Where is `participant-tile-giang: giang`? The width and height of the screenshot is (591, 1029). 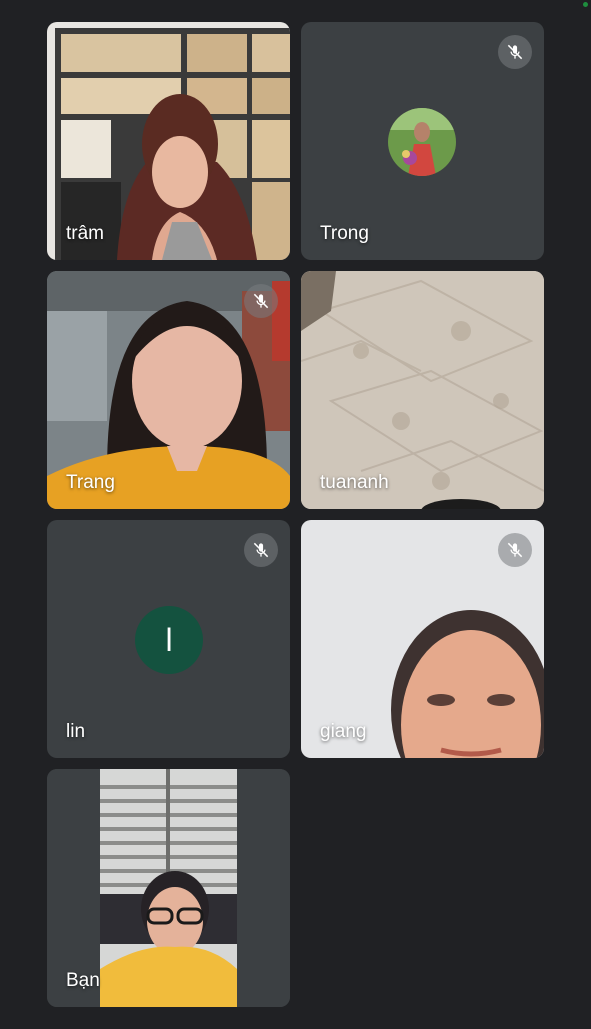
participant-tile-giang: giang is located at coordinates (422, 639).